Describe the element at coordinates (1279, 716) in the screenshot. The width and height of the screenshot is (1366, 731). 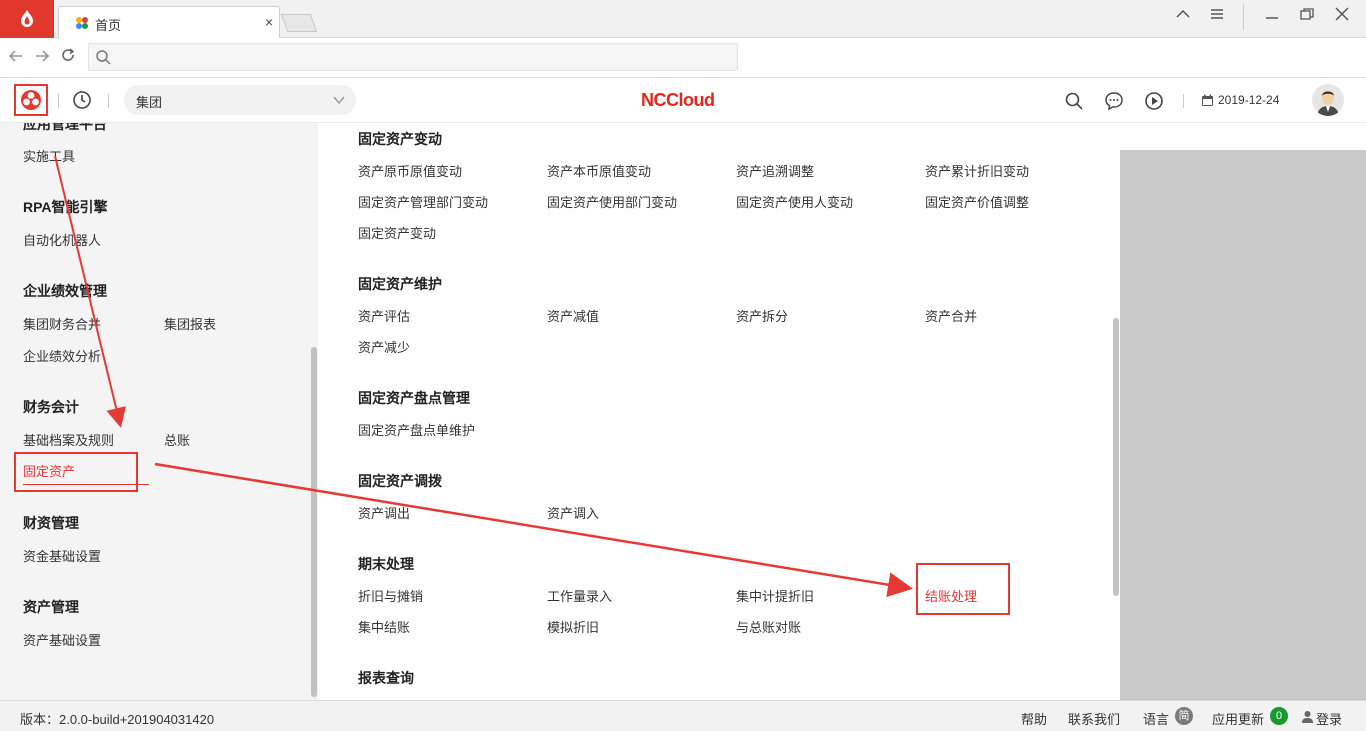
I see `update-count-badge: 0` at that location.